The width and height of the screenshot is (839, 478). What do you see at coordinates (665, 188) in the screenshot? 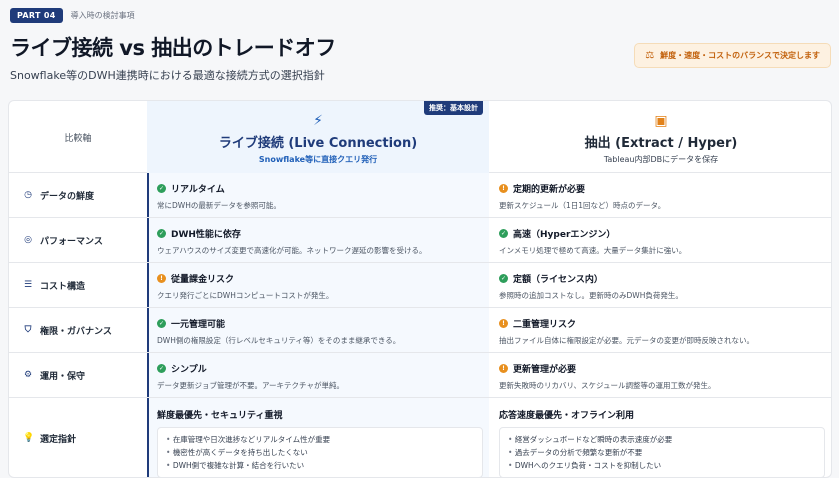
I see `extract-item-title: ! 定期的更新が必要` at bounding box center [665, 188].